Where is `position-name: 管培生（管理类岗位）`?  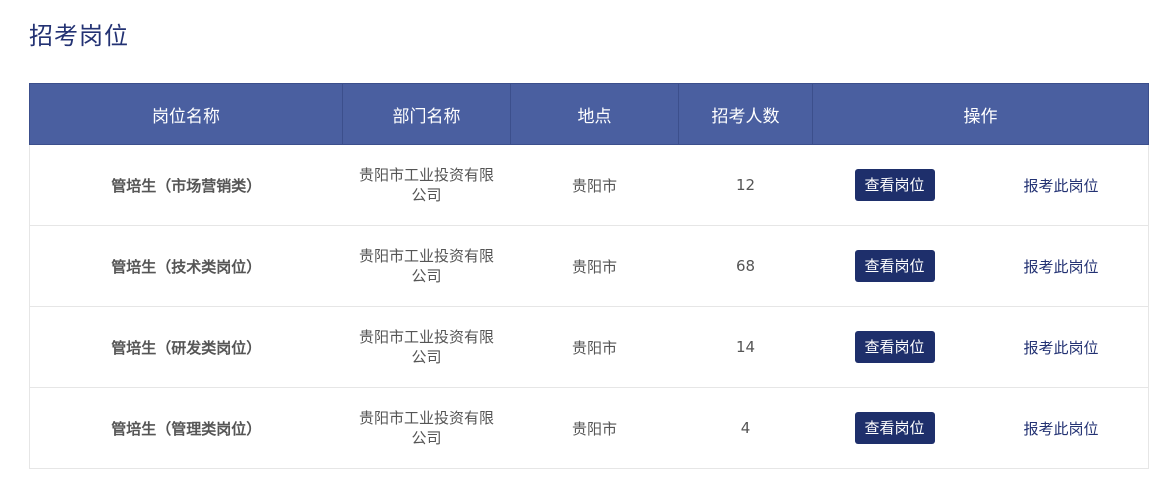
position-name: 管培生（管理类岗位） is located at coordinates (186, 428).